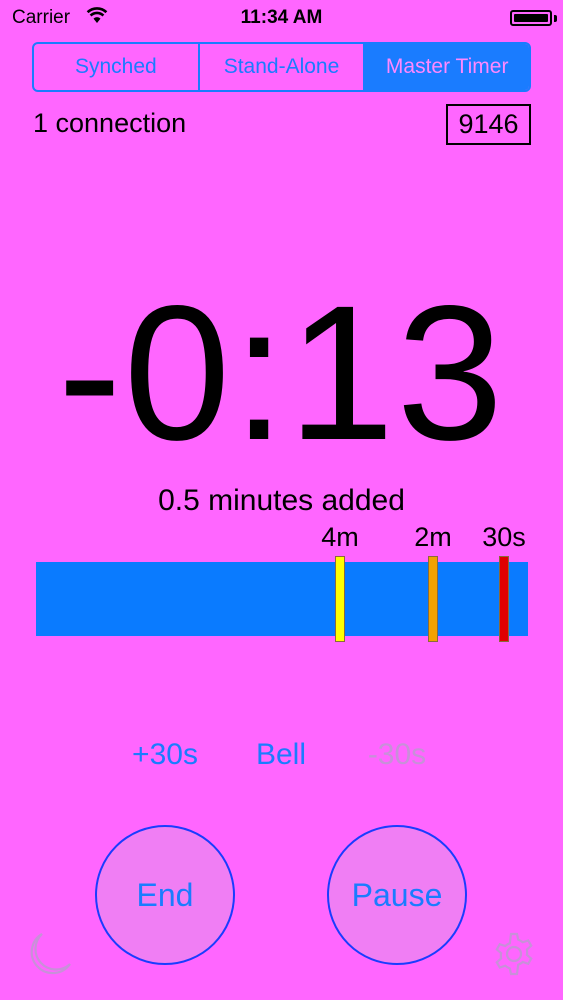 Image resolution: width=563 pixels, height=1000 pixels. Describe the element at coordinates (397, 754) in the screenshot. I see `subtract-30s-button: -30s` at that location.